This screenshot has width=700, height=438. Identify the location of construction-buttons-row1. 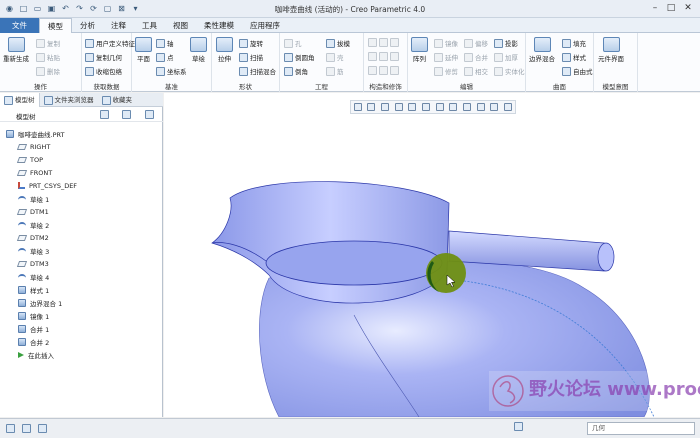
(383, 42).